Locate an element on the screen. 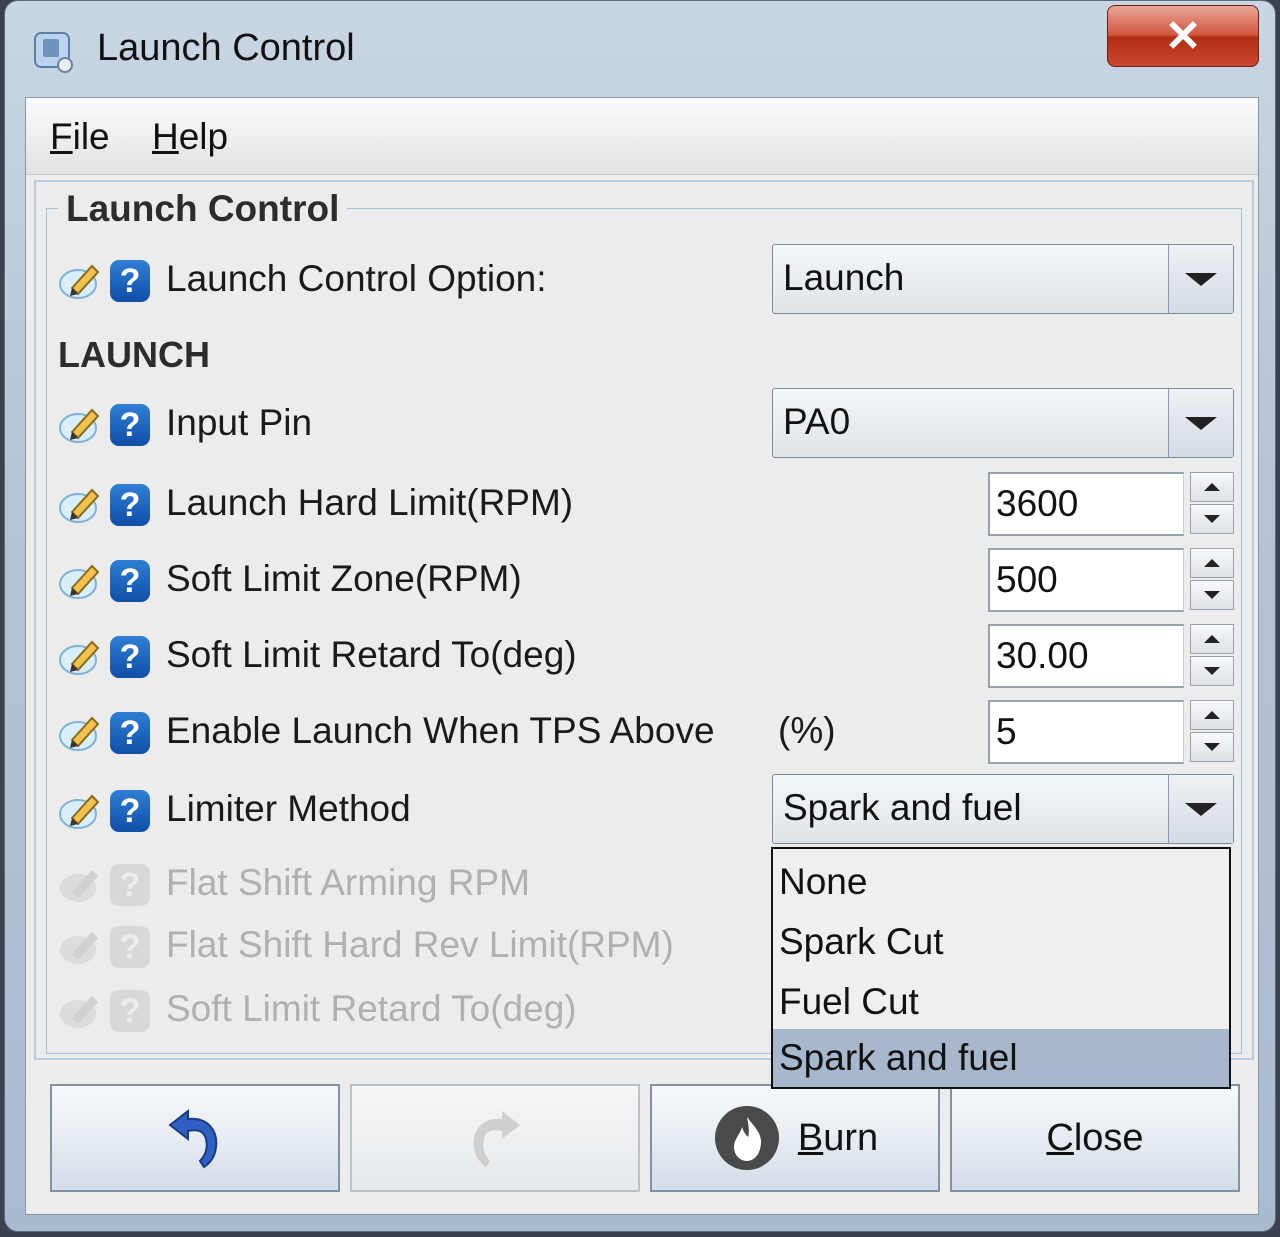 Image resolution: width=1280 pixels, height=1237 pixels. undo-arrow-icon is located at coordinates (193, 1138).